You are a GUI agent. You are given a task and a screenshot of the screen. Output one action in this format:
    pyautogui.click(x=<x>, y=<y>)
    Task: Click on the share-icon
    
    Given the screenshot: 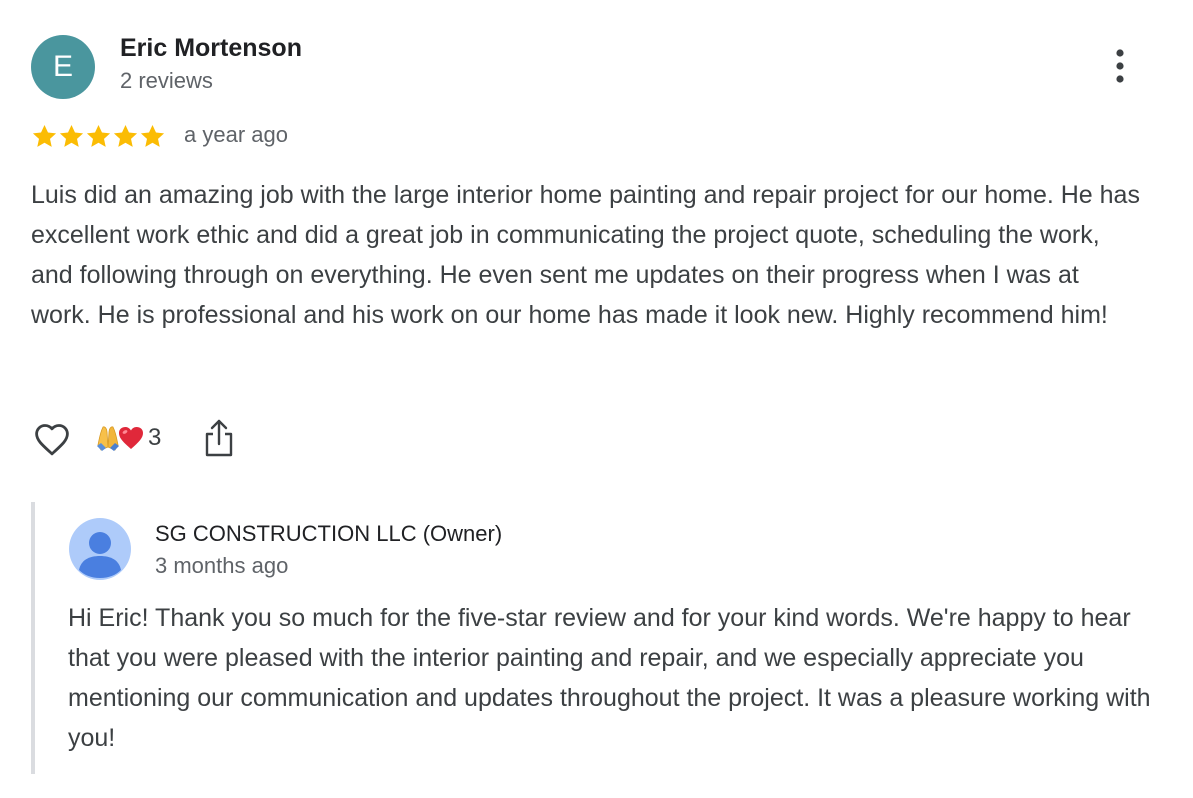 What is the action you would take?
    pyautogui.click(x=219, y=438)
    